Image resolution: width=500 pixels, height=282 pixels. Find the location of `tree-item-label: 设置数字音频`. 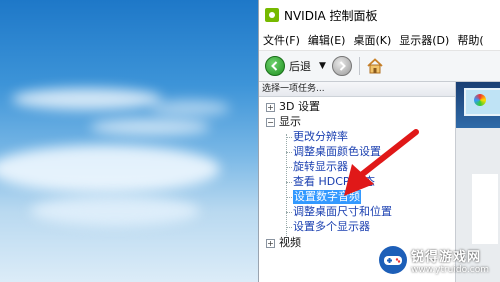

tree-item-label: 设置数字音频 is located at coordinates (327, 197).